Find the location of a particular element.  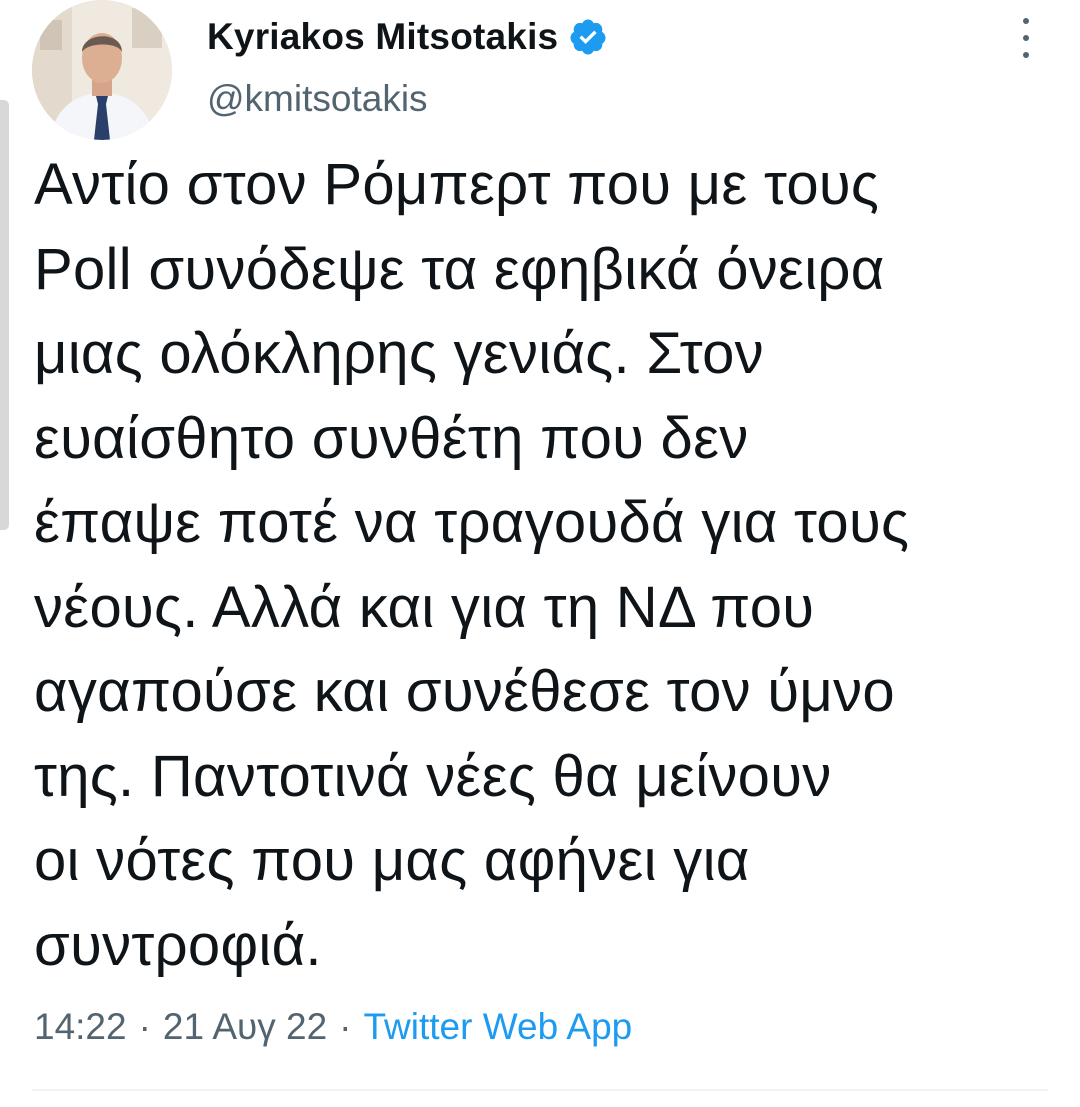

tweet-text-line: μιας ολόκληρης γενιάς. Στον is located at coordinates (399, 353).